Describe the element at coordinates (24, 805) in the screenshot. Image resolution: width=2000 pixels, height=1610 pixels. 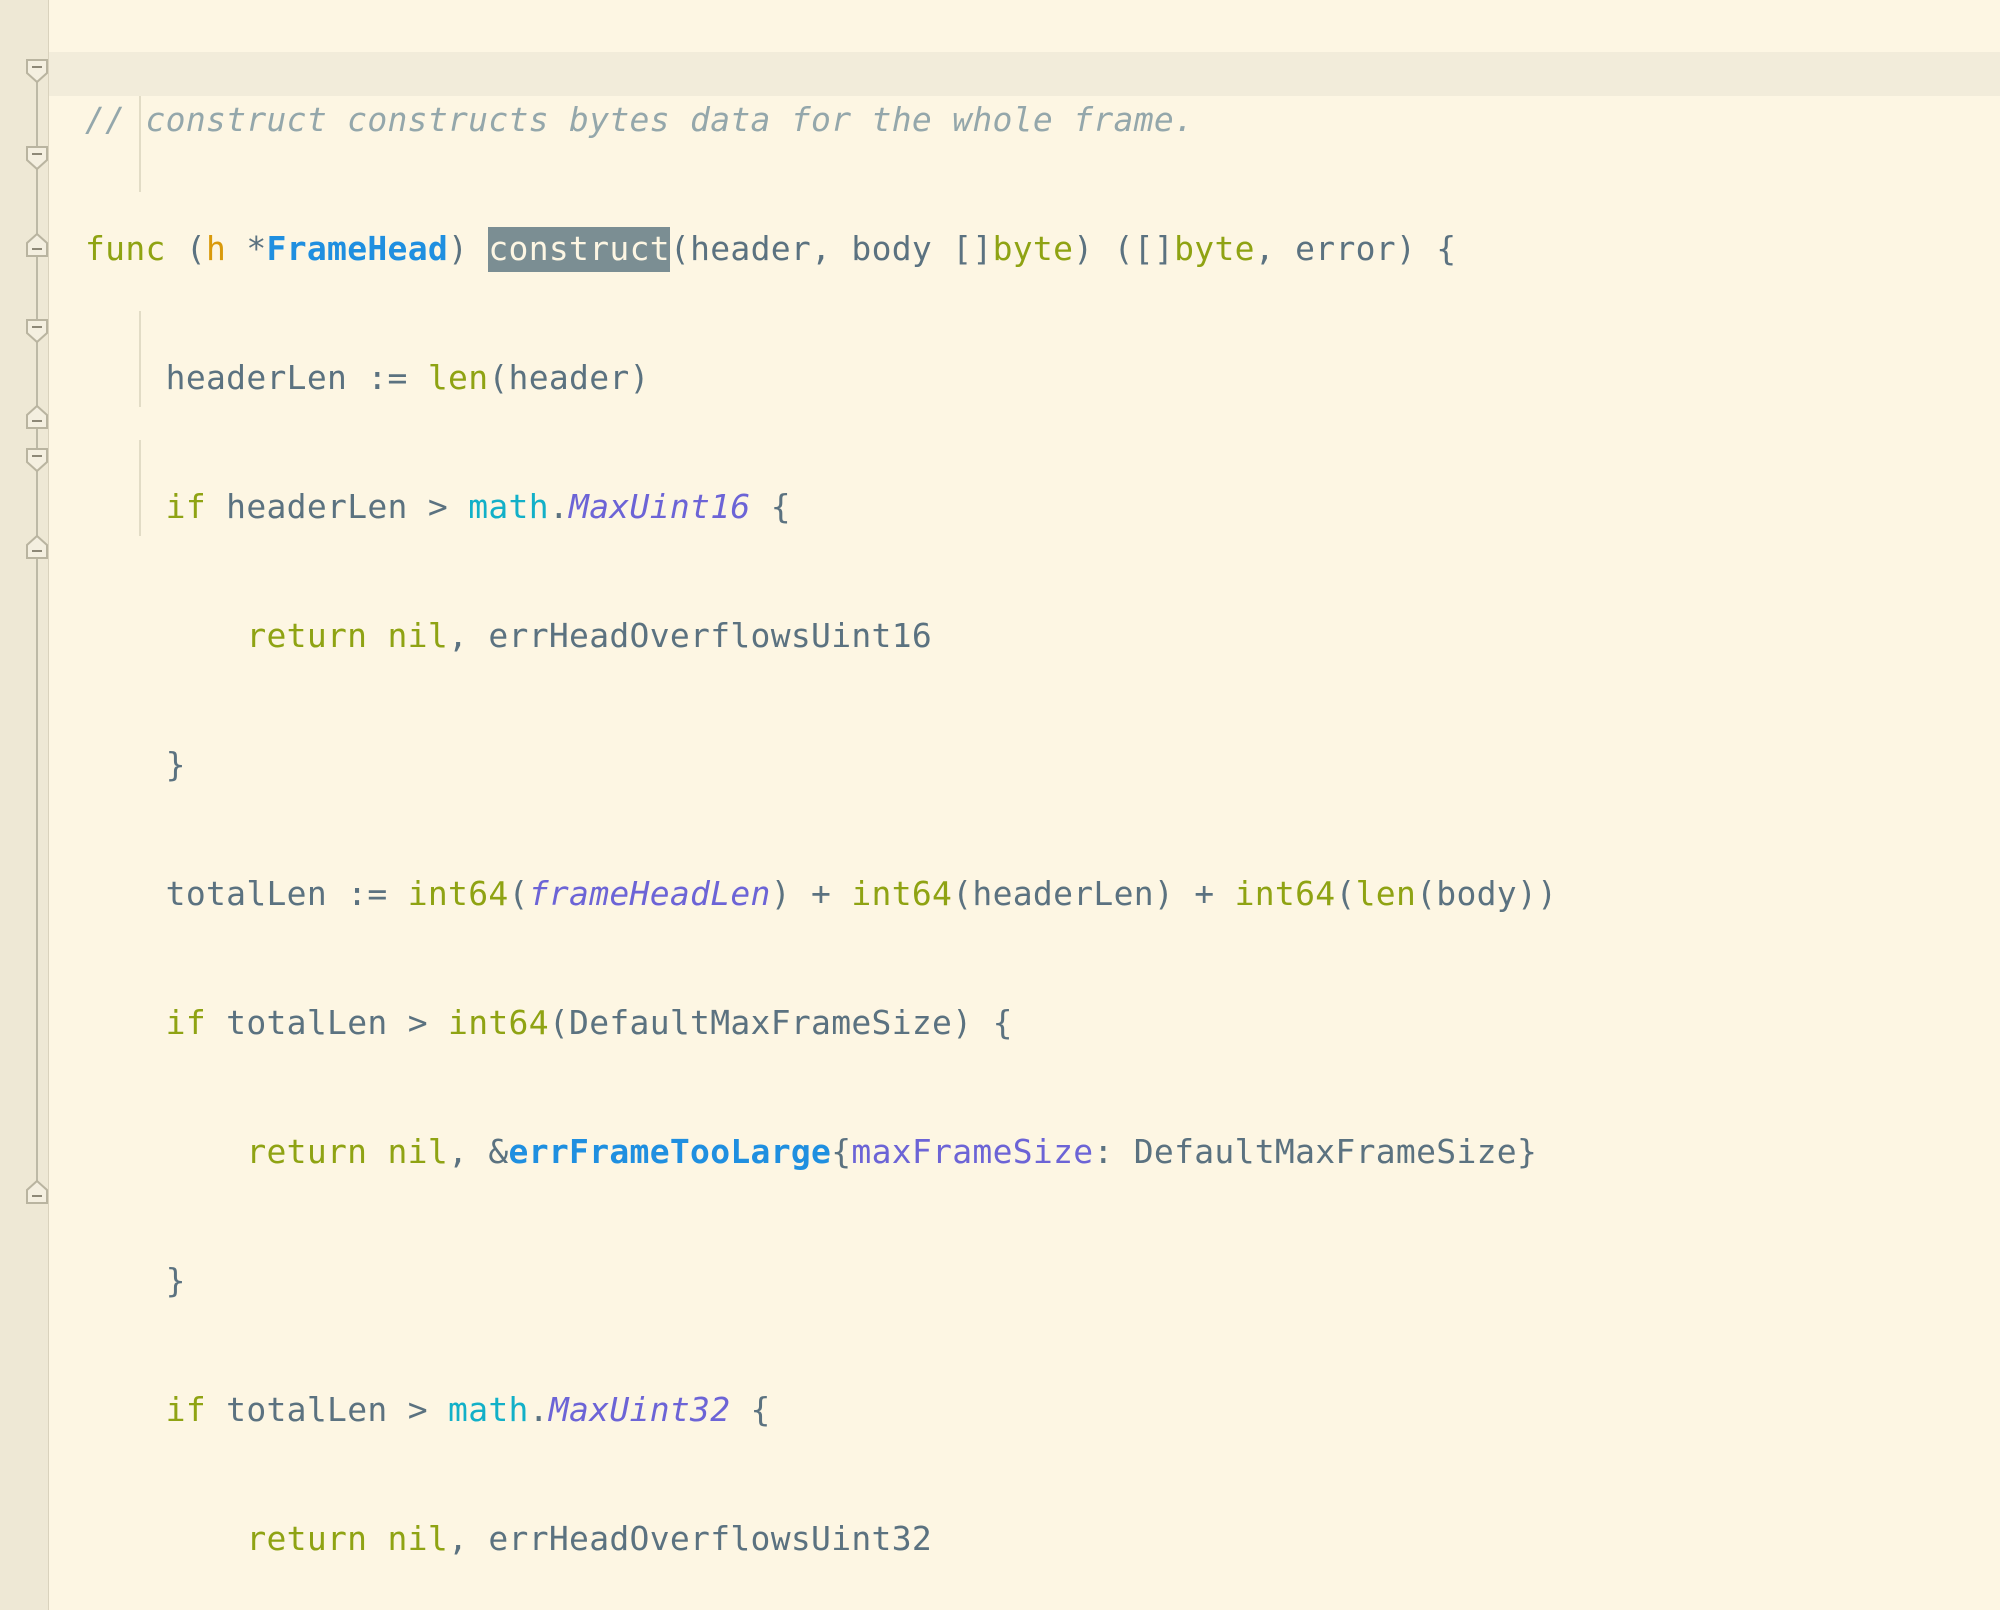
I see `editor-gutter` at that location.